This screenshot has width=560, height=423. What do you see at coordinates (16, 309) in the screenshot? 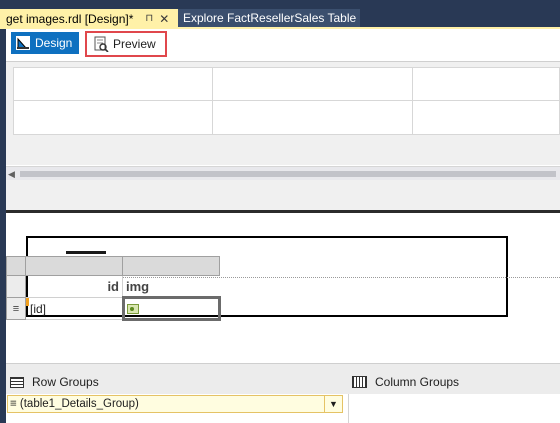
I see `row-handle-details: ≡` at bounding box center [16, 309].